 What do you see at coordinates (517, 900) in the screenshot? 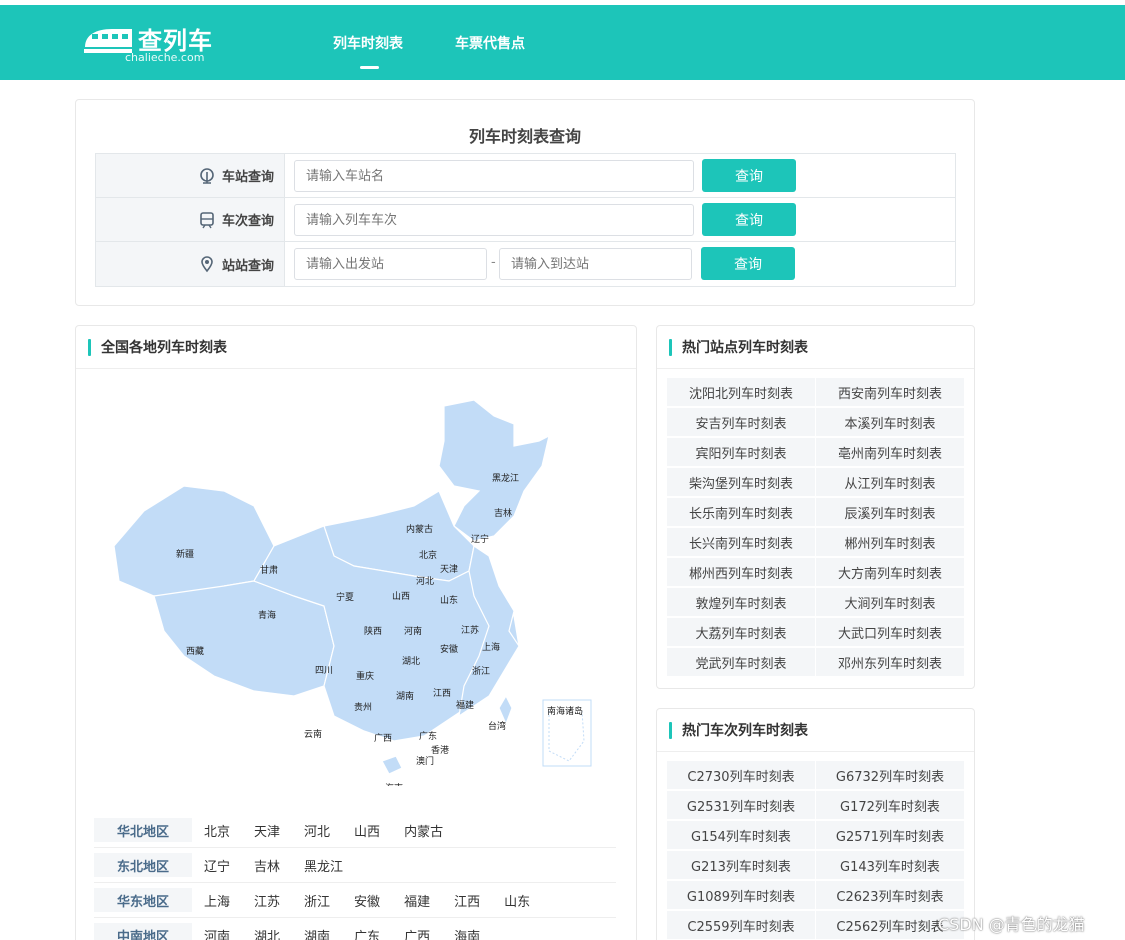
I see `province-link: 山东` at bounding box center [517, 900].